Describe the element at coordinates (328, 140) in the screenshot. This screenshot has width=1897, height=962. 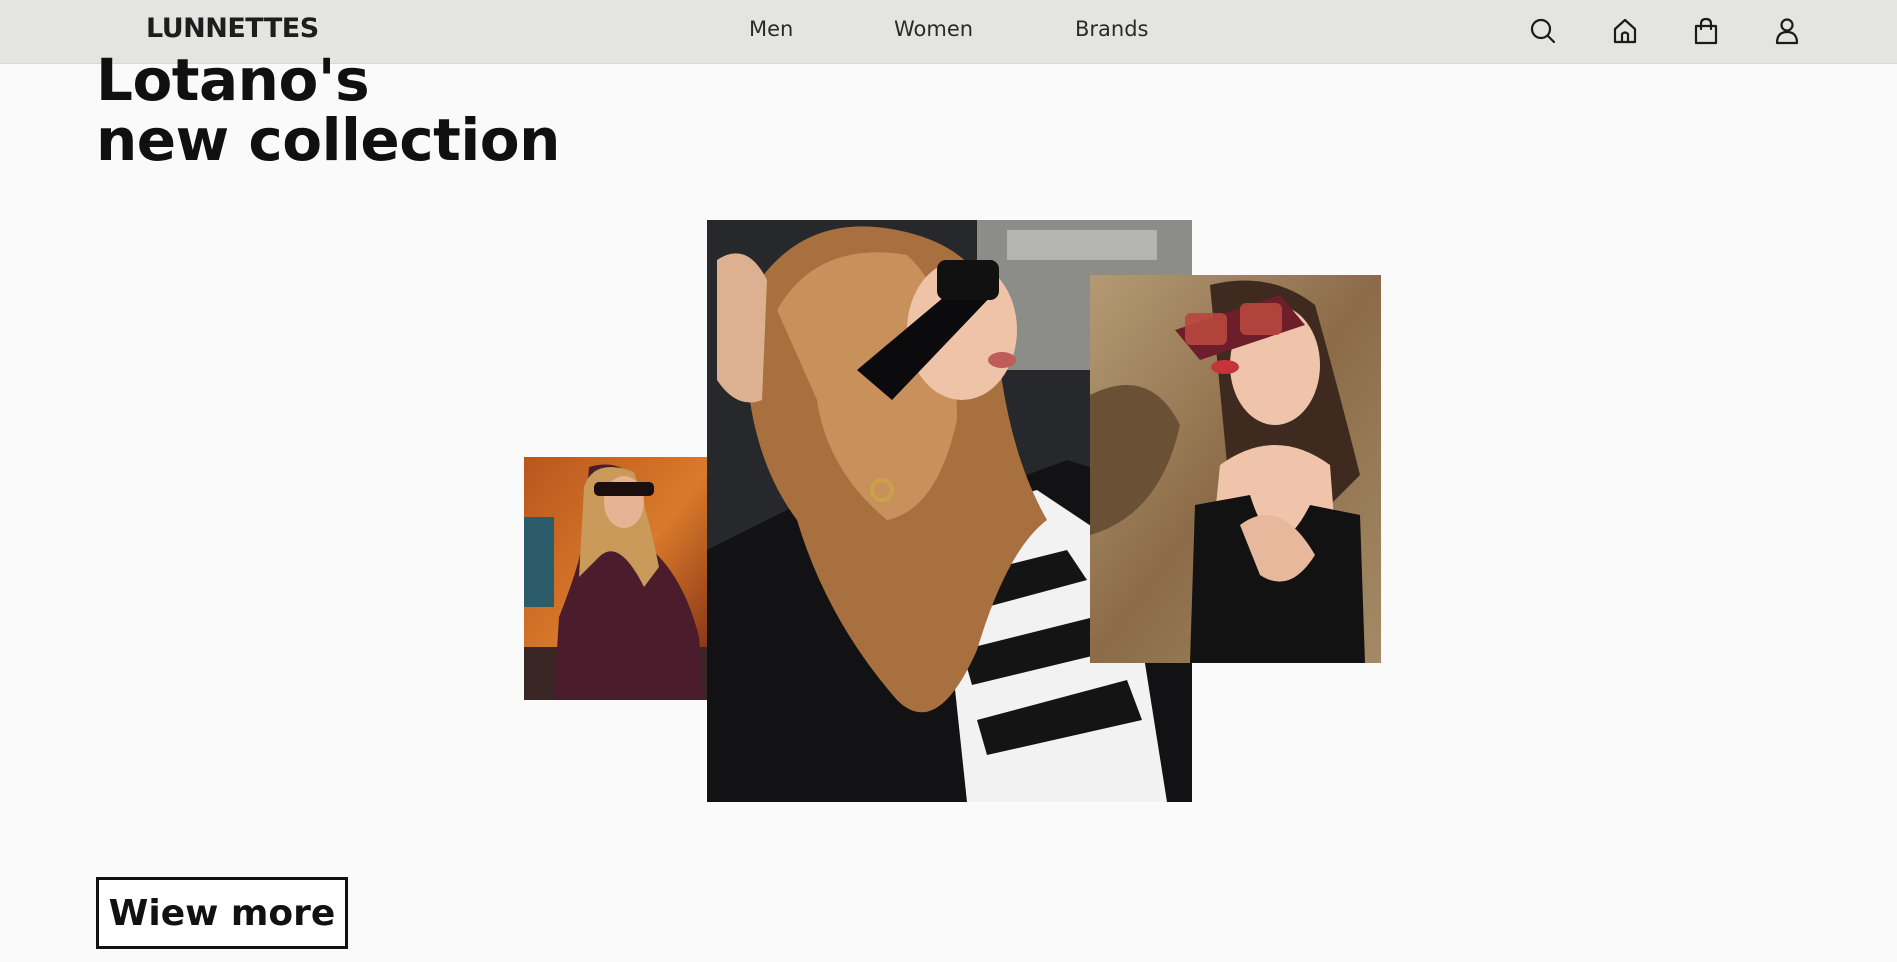
I see `hero-title-line-2: new collection` at that location.